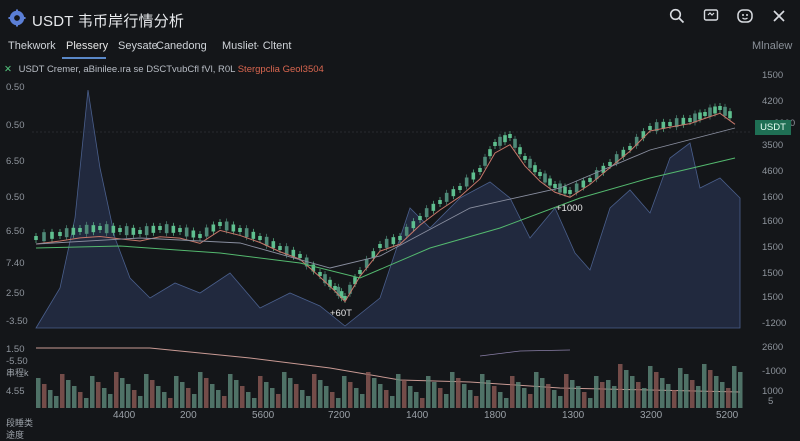  Describe the element at coordinates (569, 208) in the screenshot. I see `chart-annotation: +1000` at that location.